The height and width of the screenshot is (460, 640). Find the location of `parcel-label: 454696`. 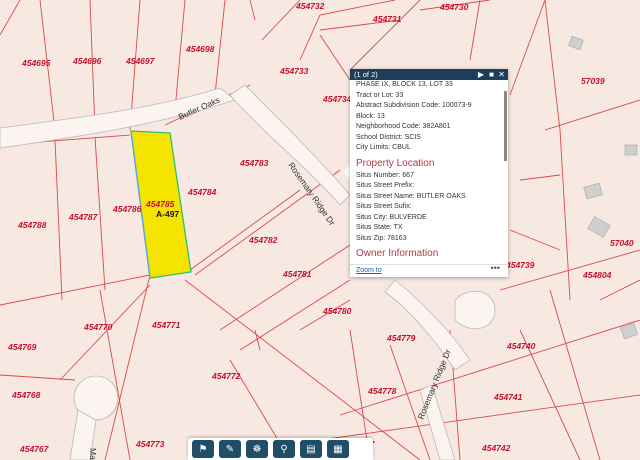

parcel-label: 454696 is located at coordinates (87, 61).